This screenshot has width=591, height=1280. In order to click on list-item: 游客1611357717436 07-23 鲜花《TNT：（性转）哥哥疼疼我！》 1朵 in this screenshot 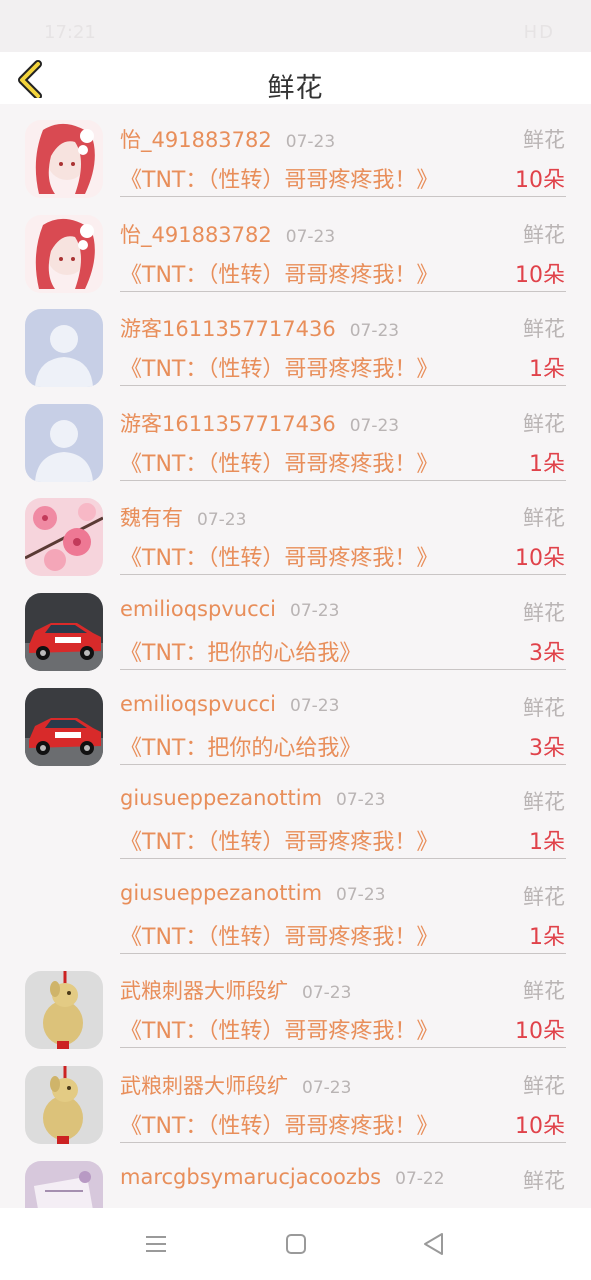, I will do `click(295, 435)`.